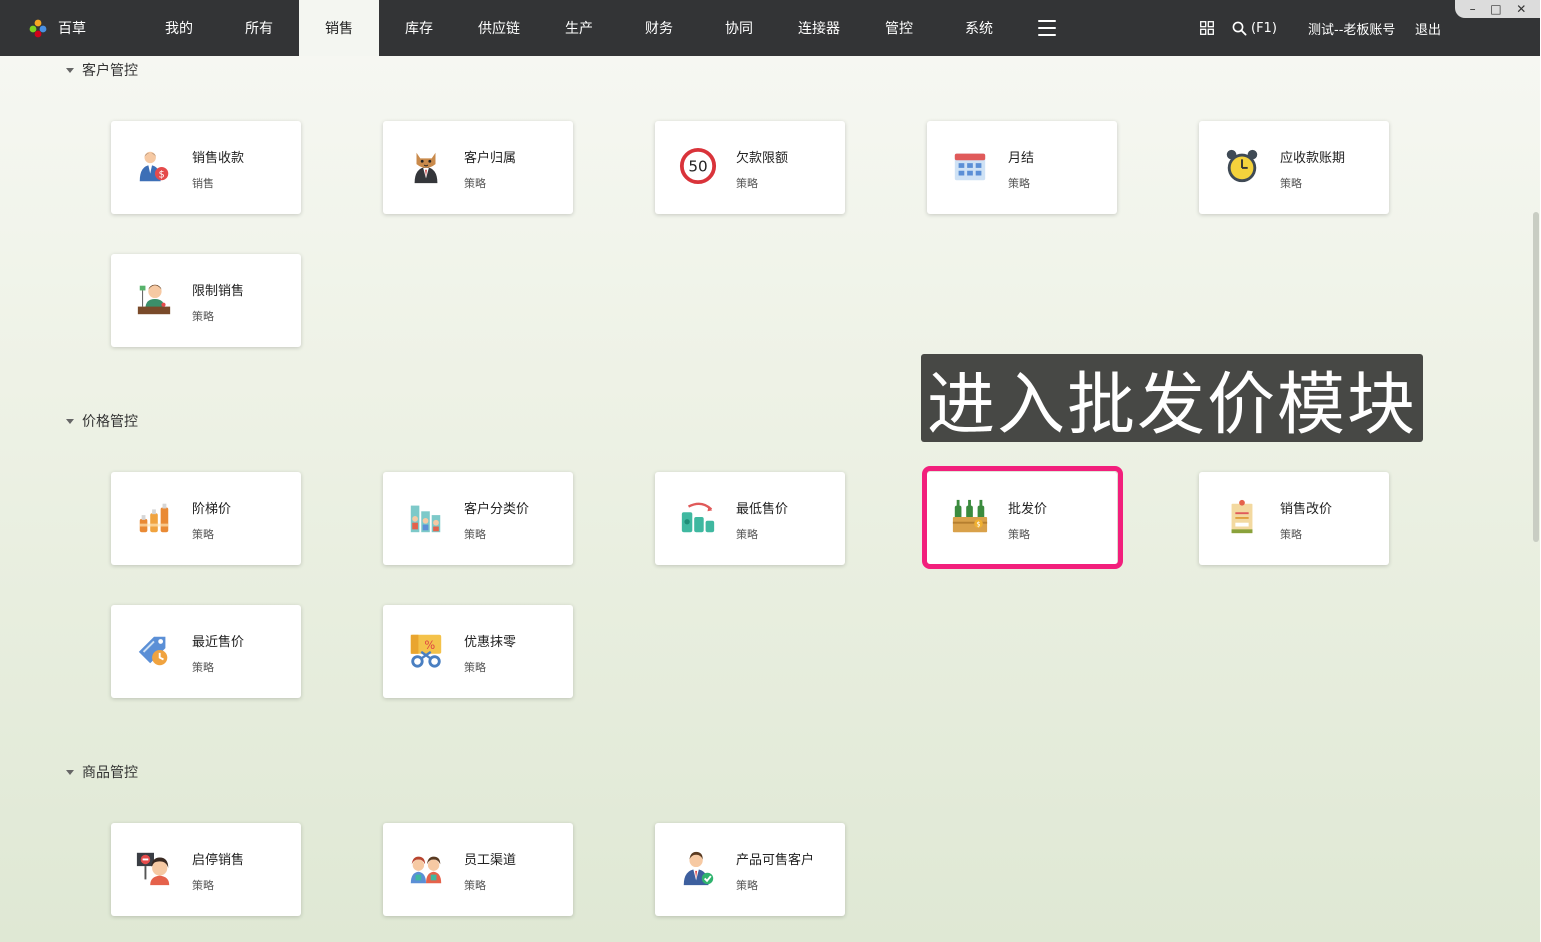  I want to click on card-product-sellable-customer: 产品可售客户 策略, so click(750, 869).